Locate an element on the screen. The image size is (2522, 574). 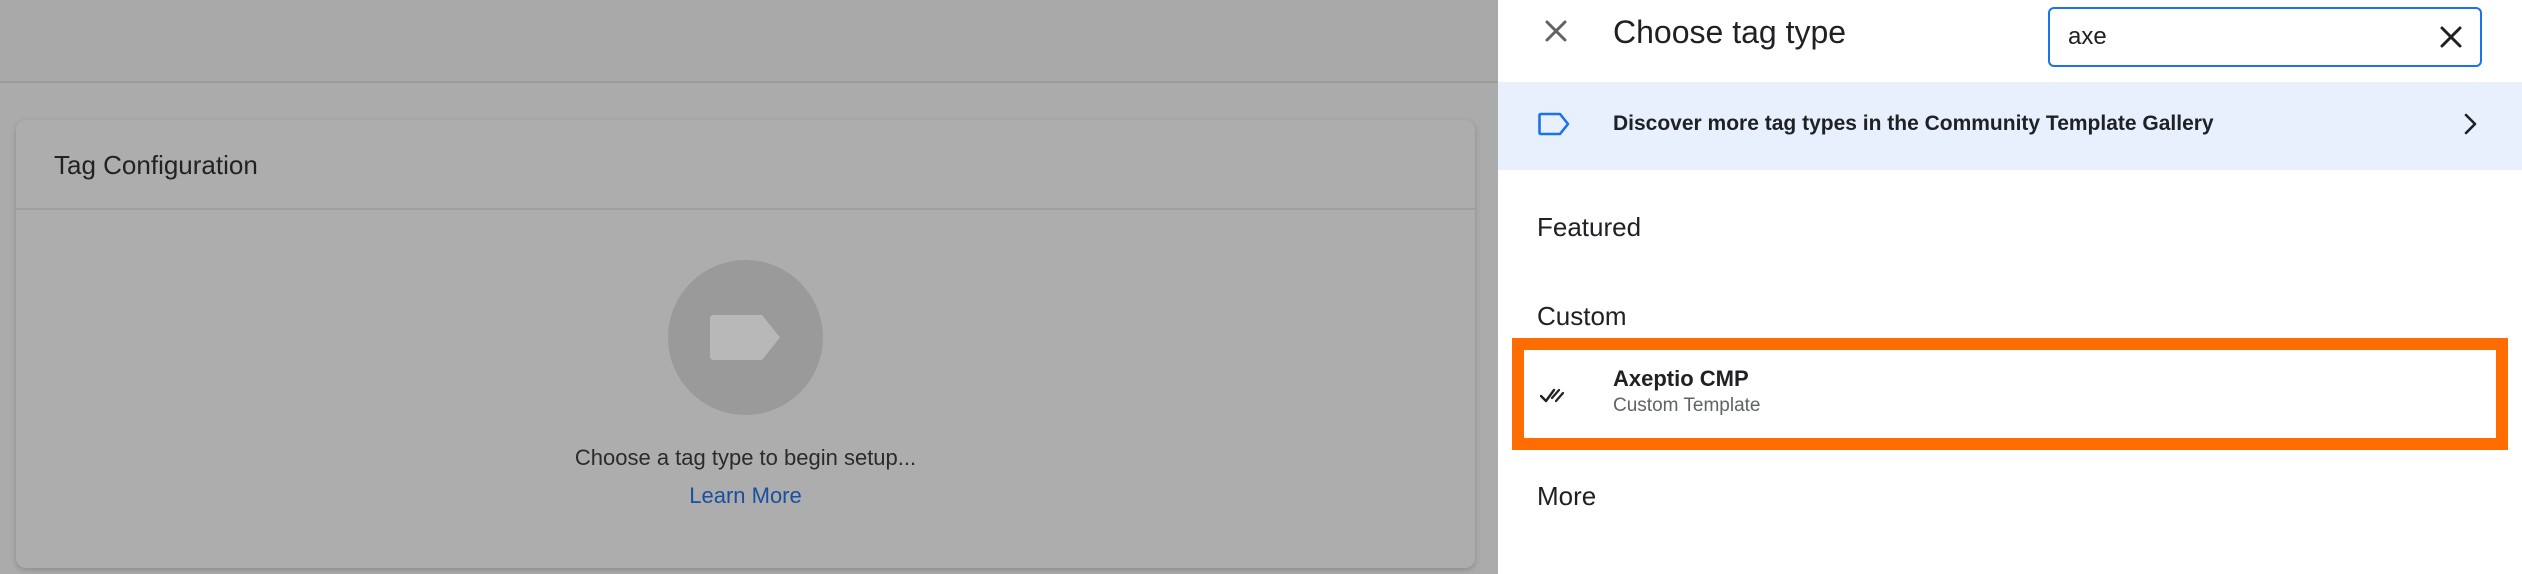
drawer-title: Choose tag type is located at coordinates (1730, 32).